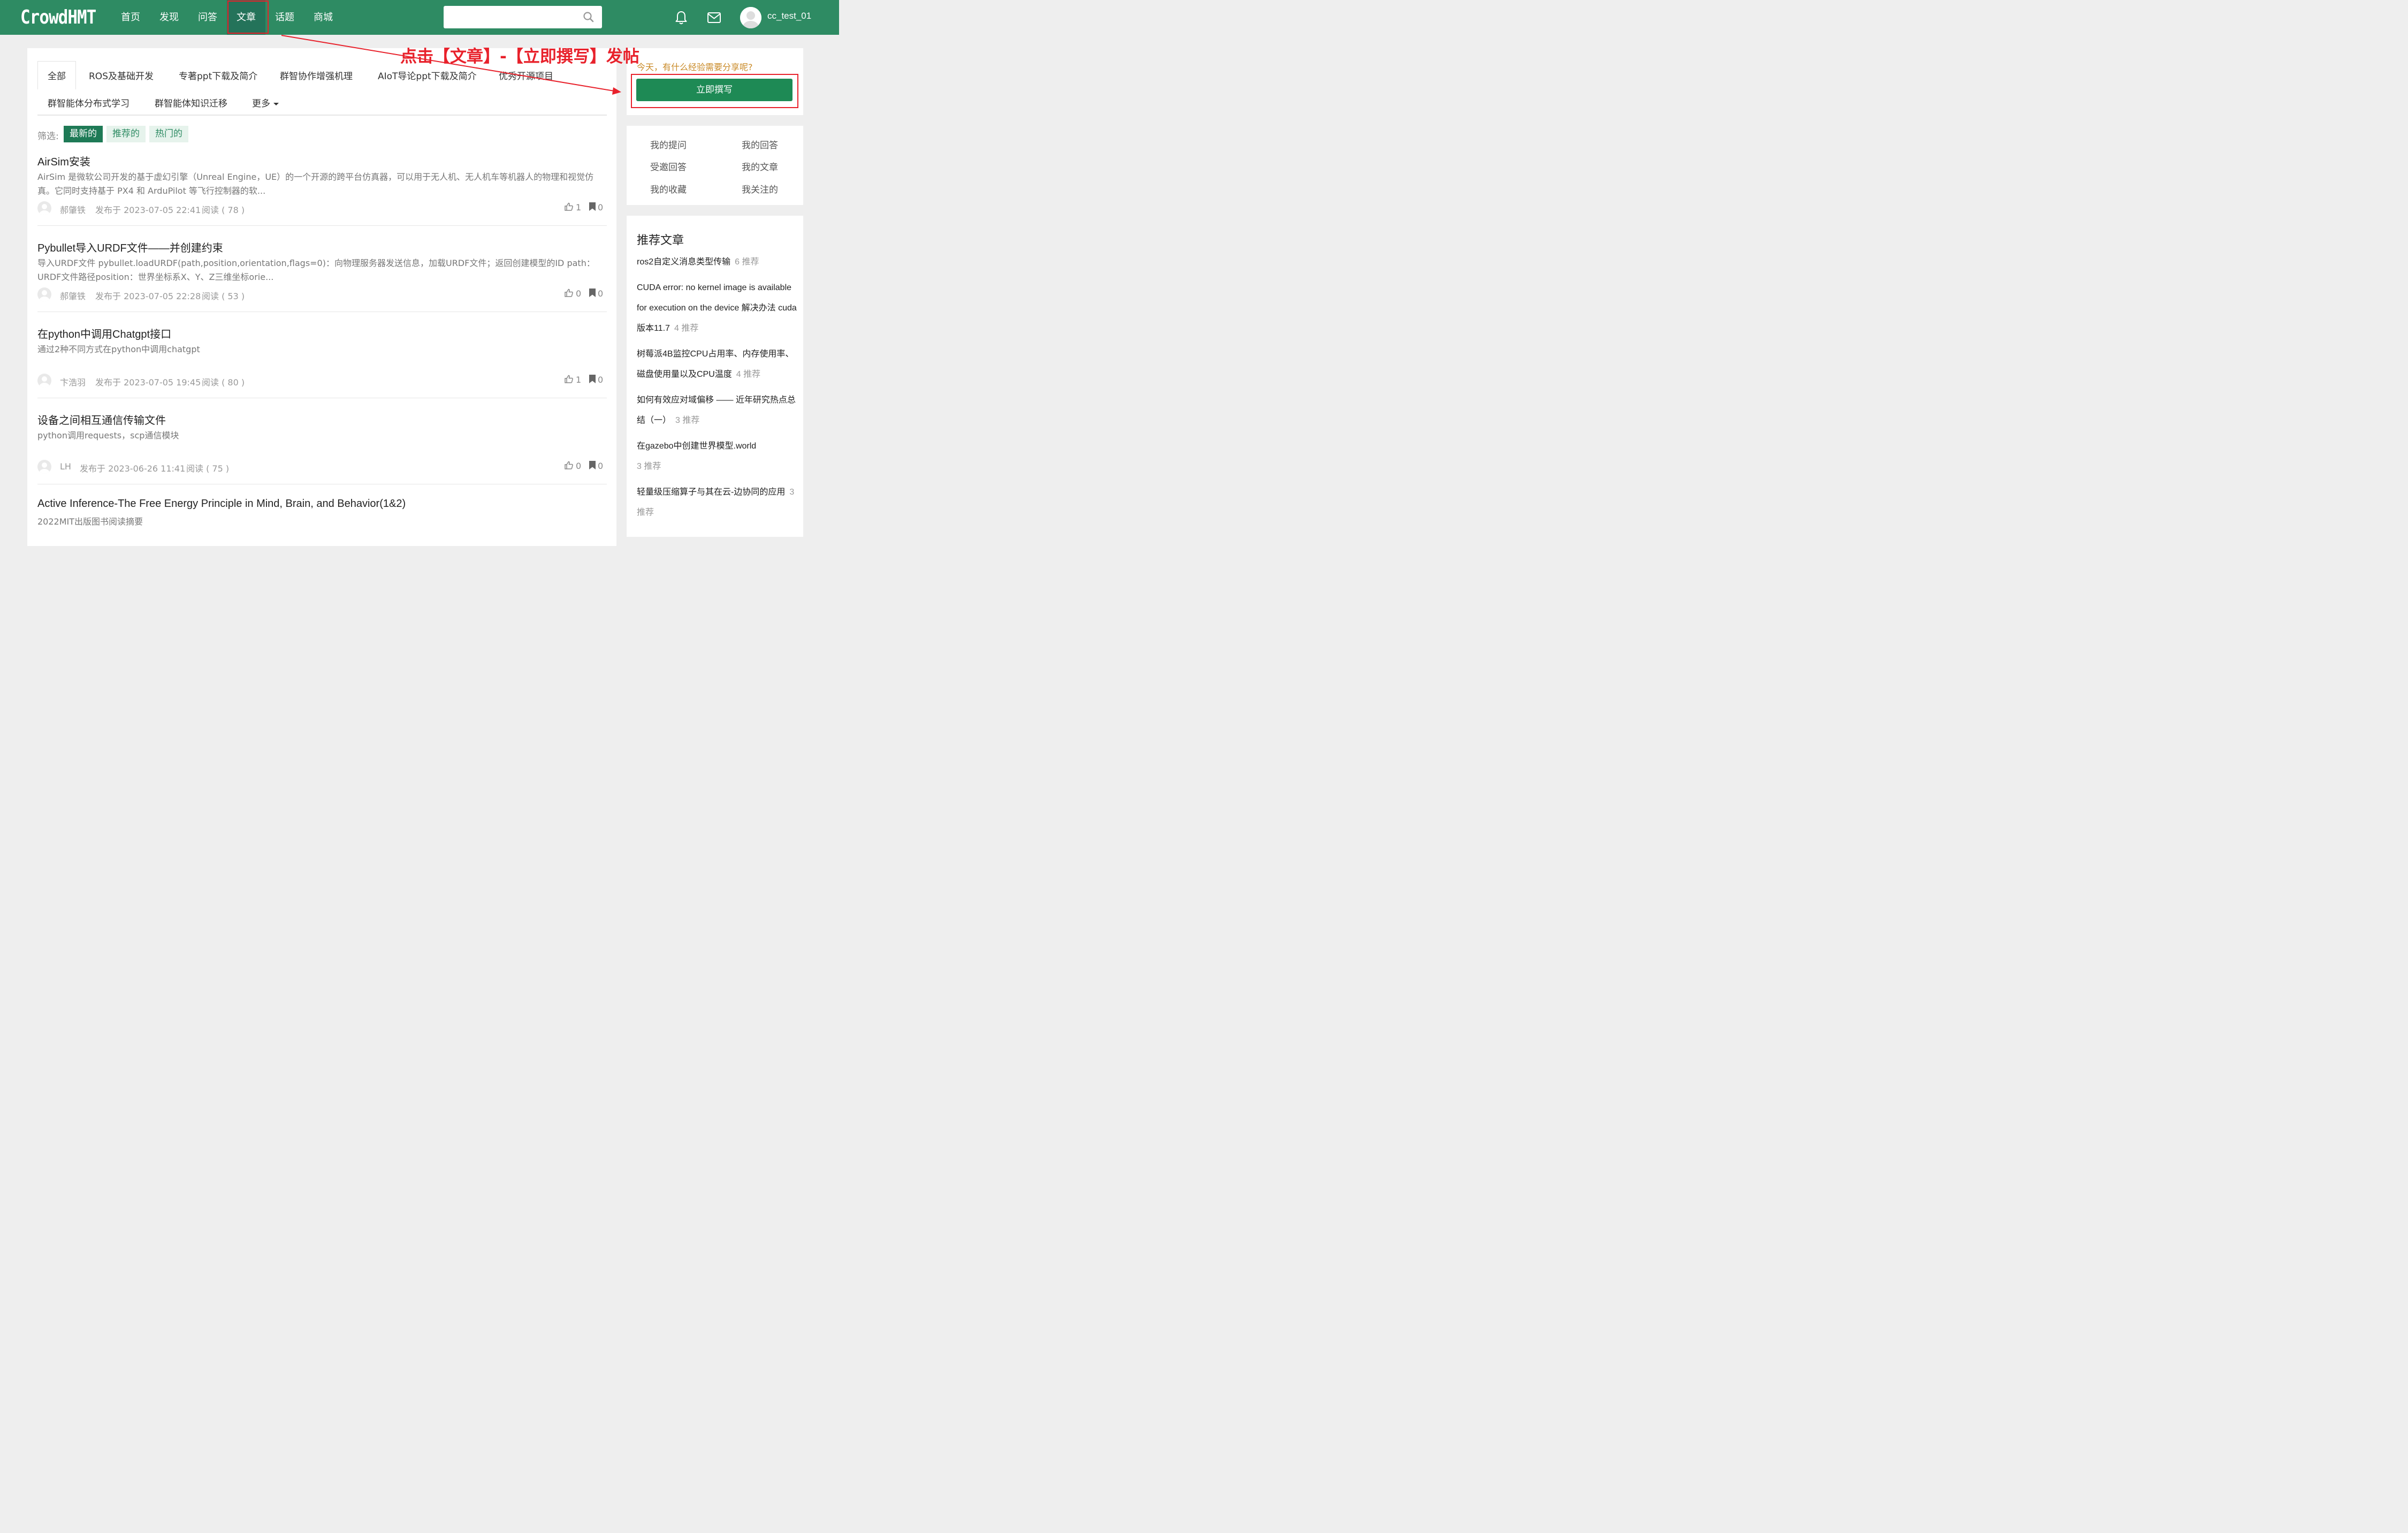  What do you see at coordinates (316, 75) in the screenshot?
I see `tab-swarm-collaboration: 群智协作增强机理` at bounding box center [316, 75].